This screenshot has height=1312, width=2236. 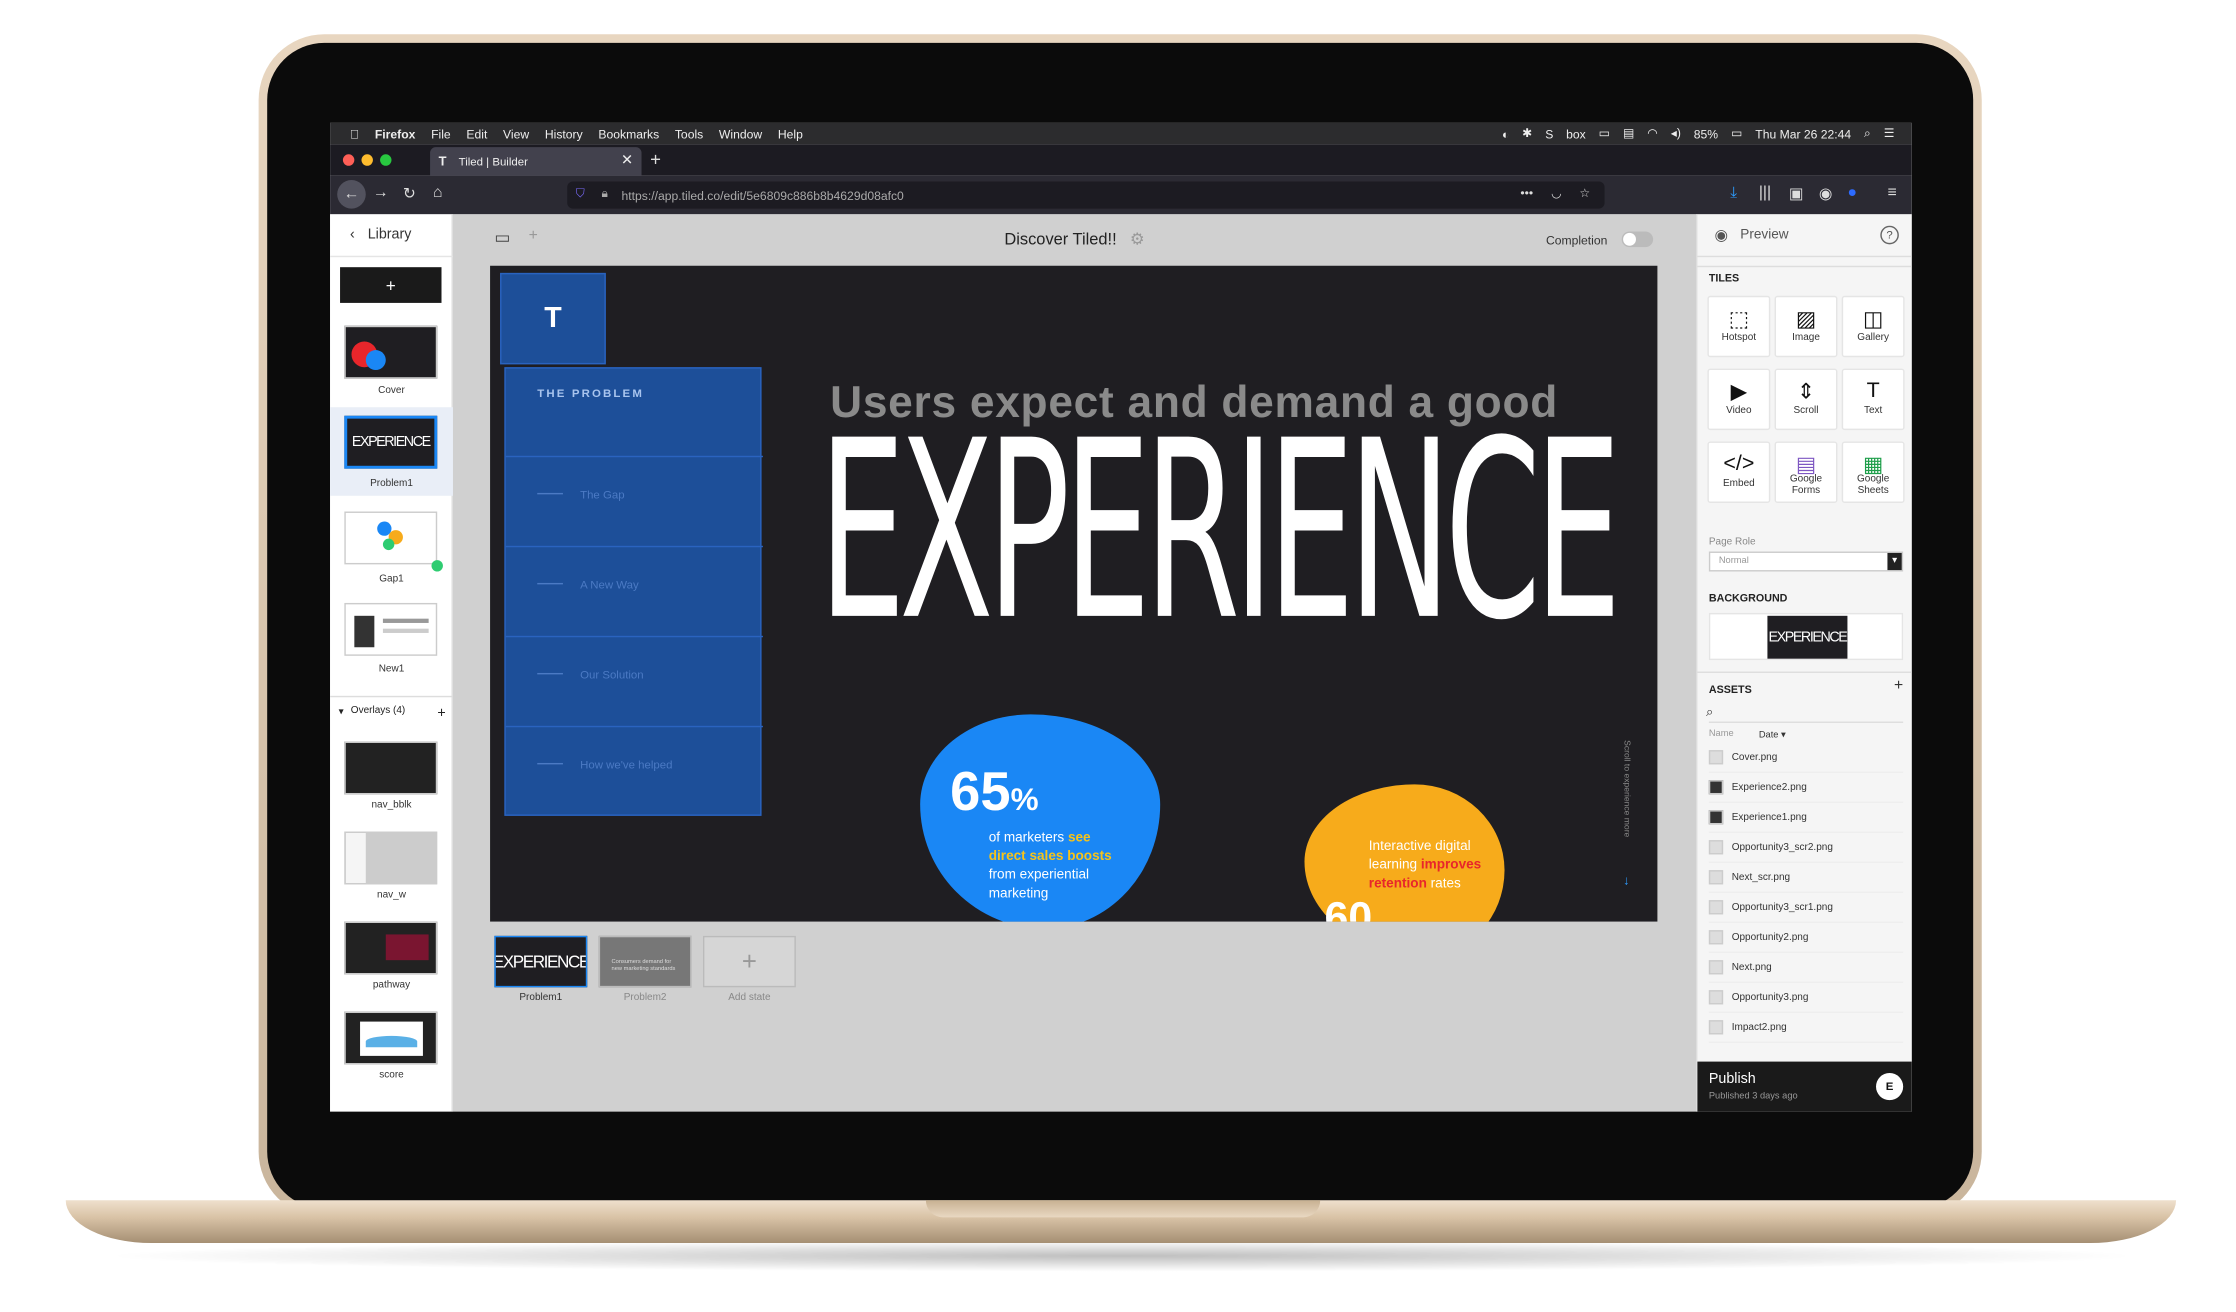 I want to click on menu-help: Help, so click(x=790, y=133).